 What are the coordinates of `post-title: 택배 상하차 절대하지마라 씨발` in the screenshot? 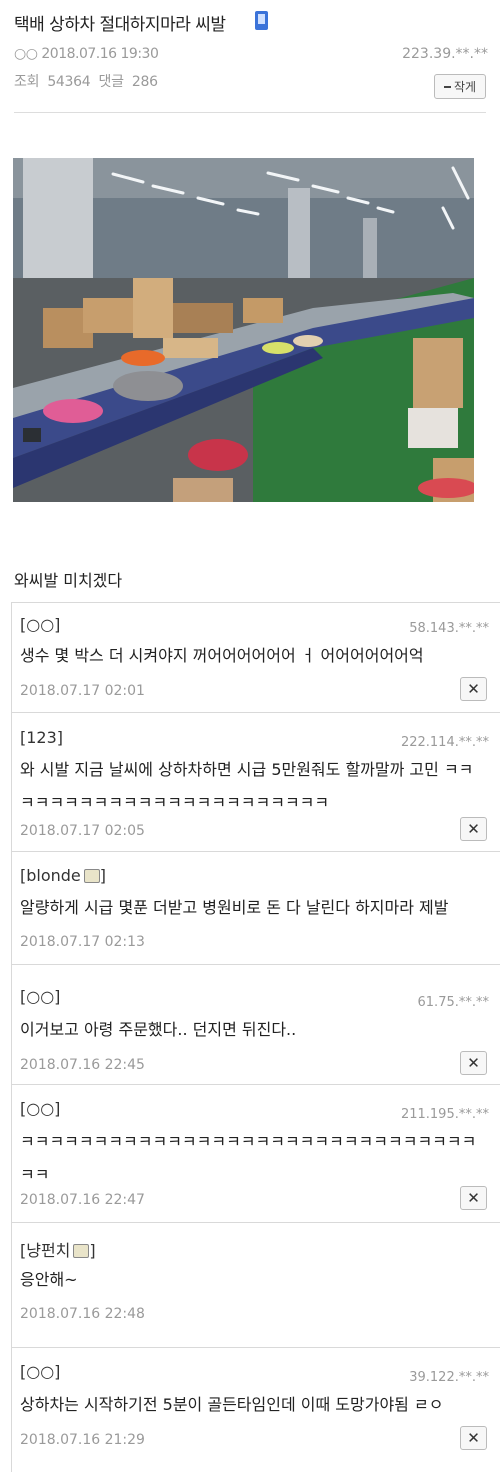 It's located at (120, 25).